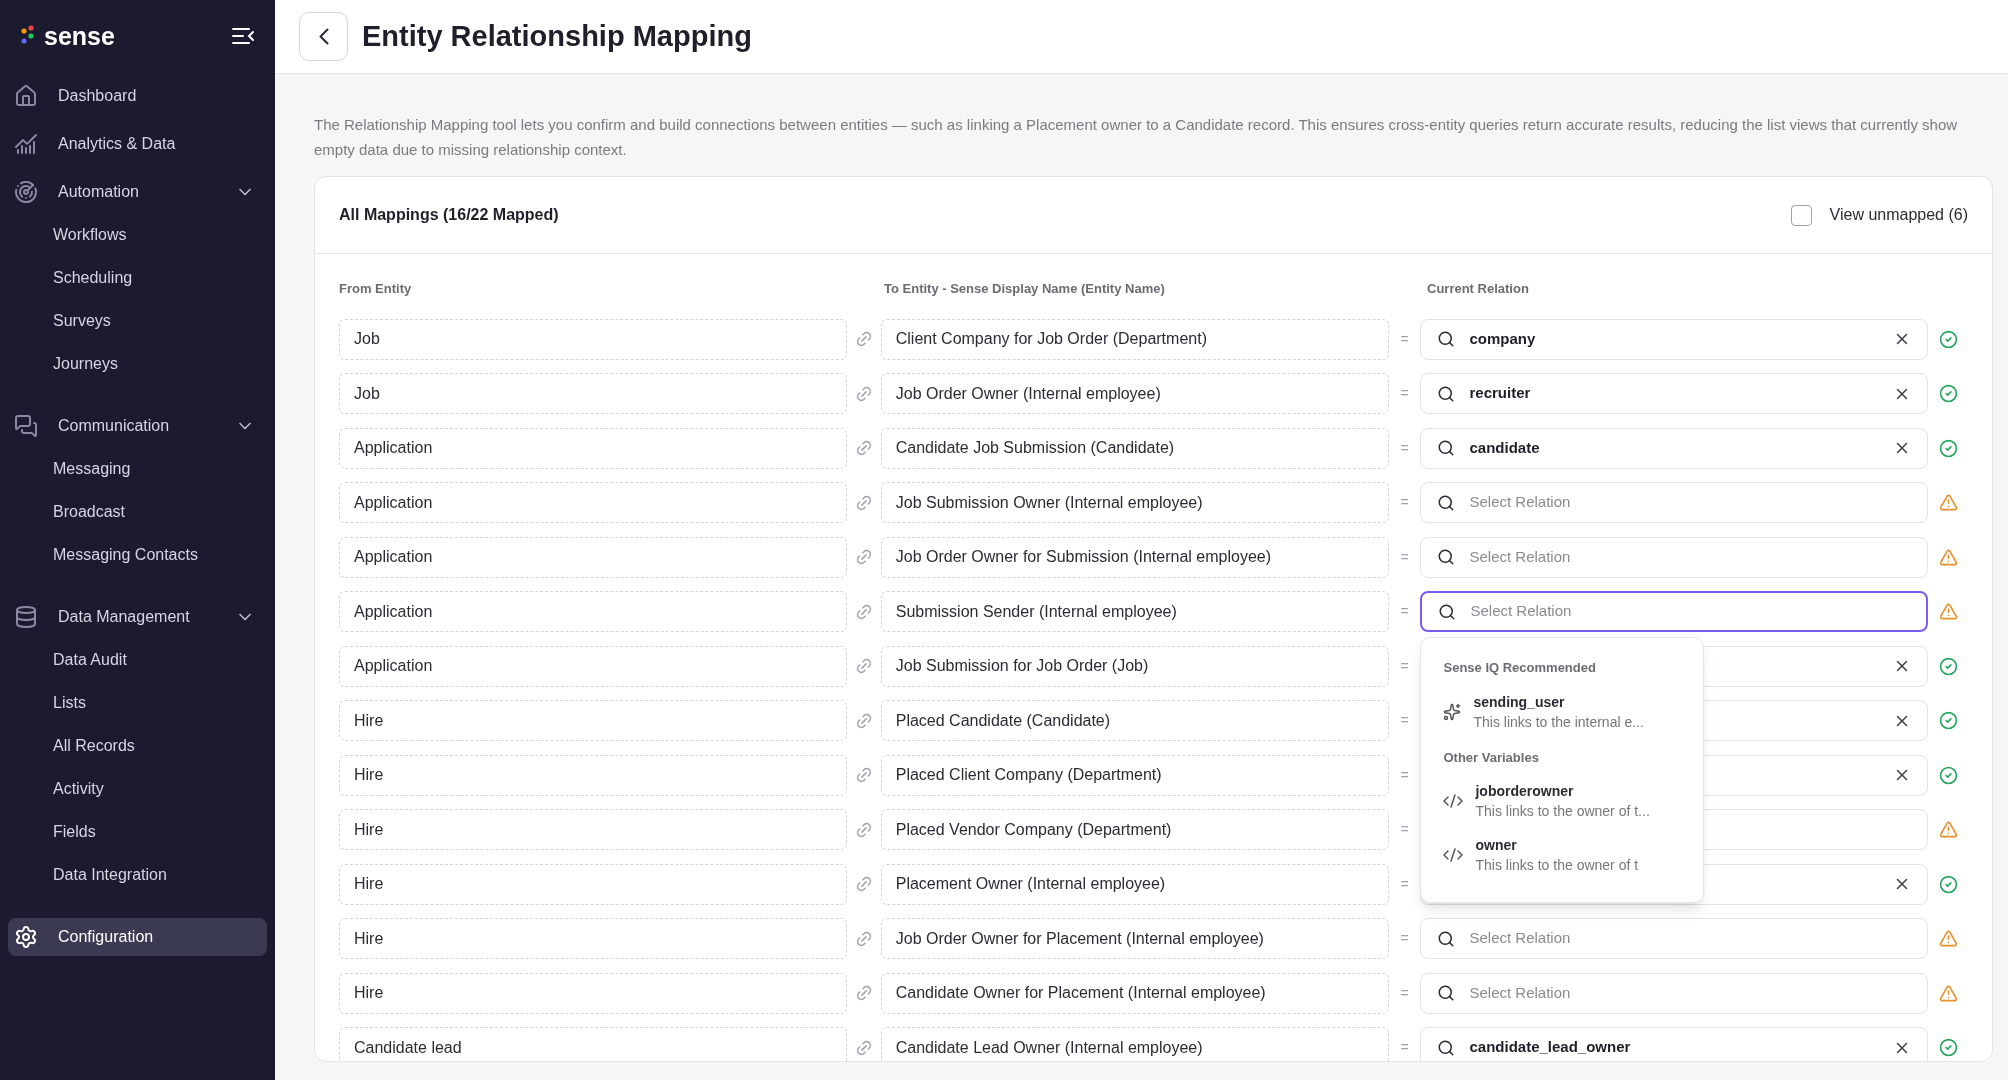  Describe the element at coordinates (1134, 720) in the screenshot. I see `to-entity-field: Placed Candidate (Candidate)` at that location.